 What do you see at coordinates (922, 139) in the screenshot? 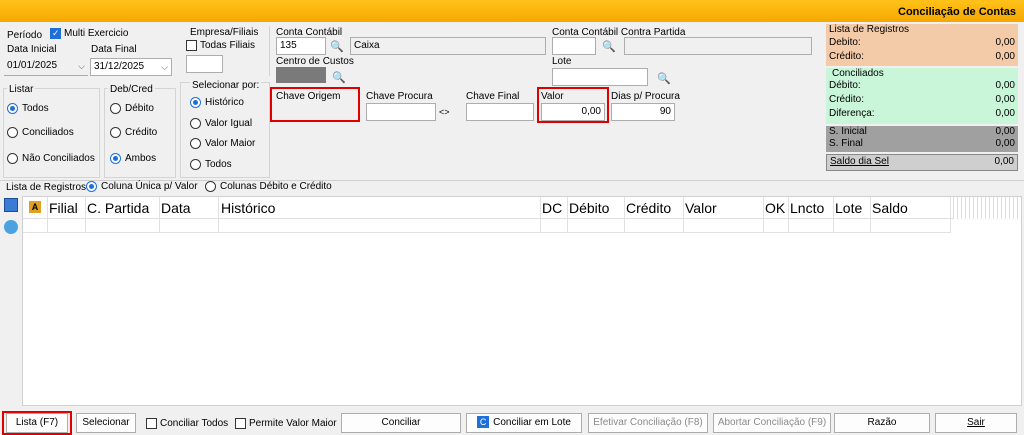
I see `saldos-panel: S. Inicial 0,00 S. Final 0,00` at bounding box center [922, 139].